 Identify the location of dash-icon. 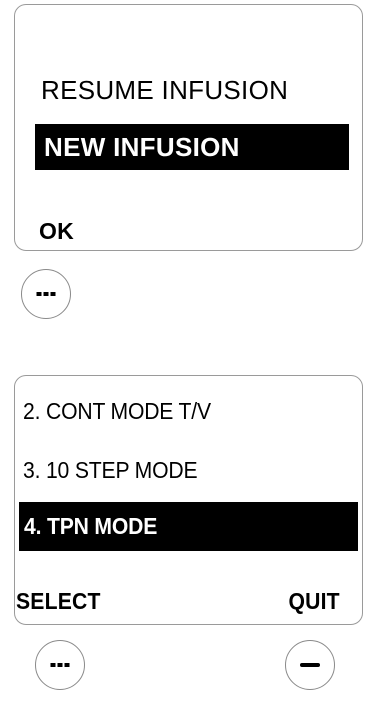
(310, 665).